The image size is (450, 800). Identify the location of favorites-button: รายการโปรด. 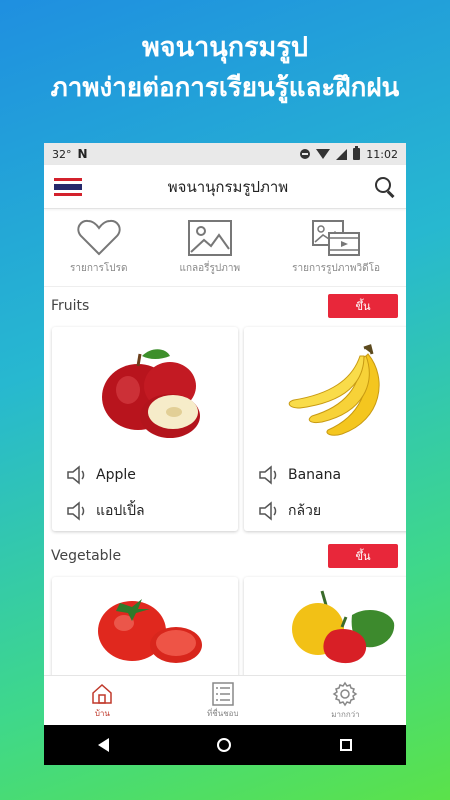
(99, 247).